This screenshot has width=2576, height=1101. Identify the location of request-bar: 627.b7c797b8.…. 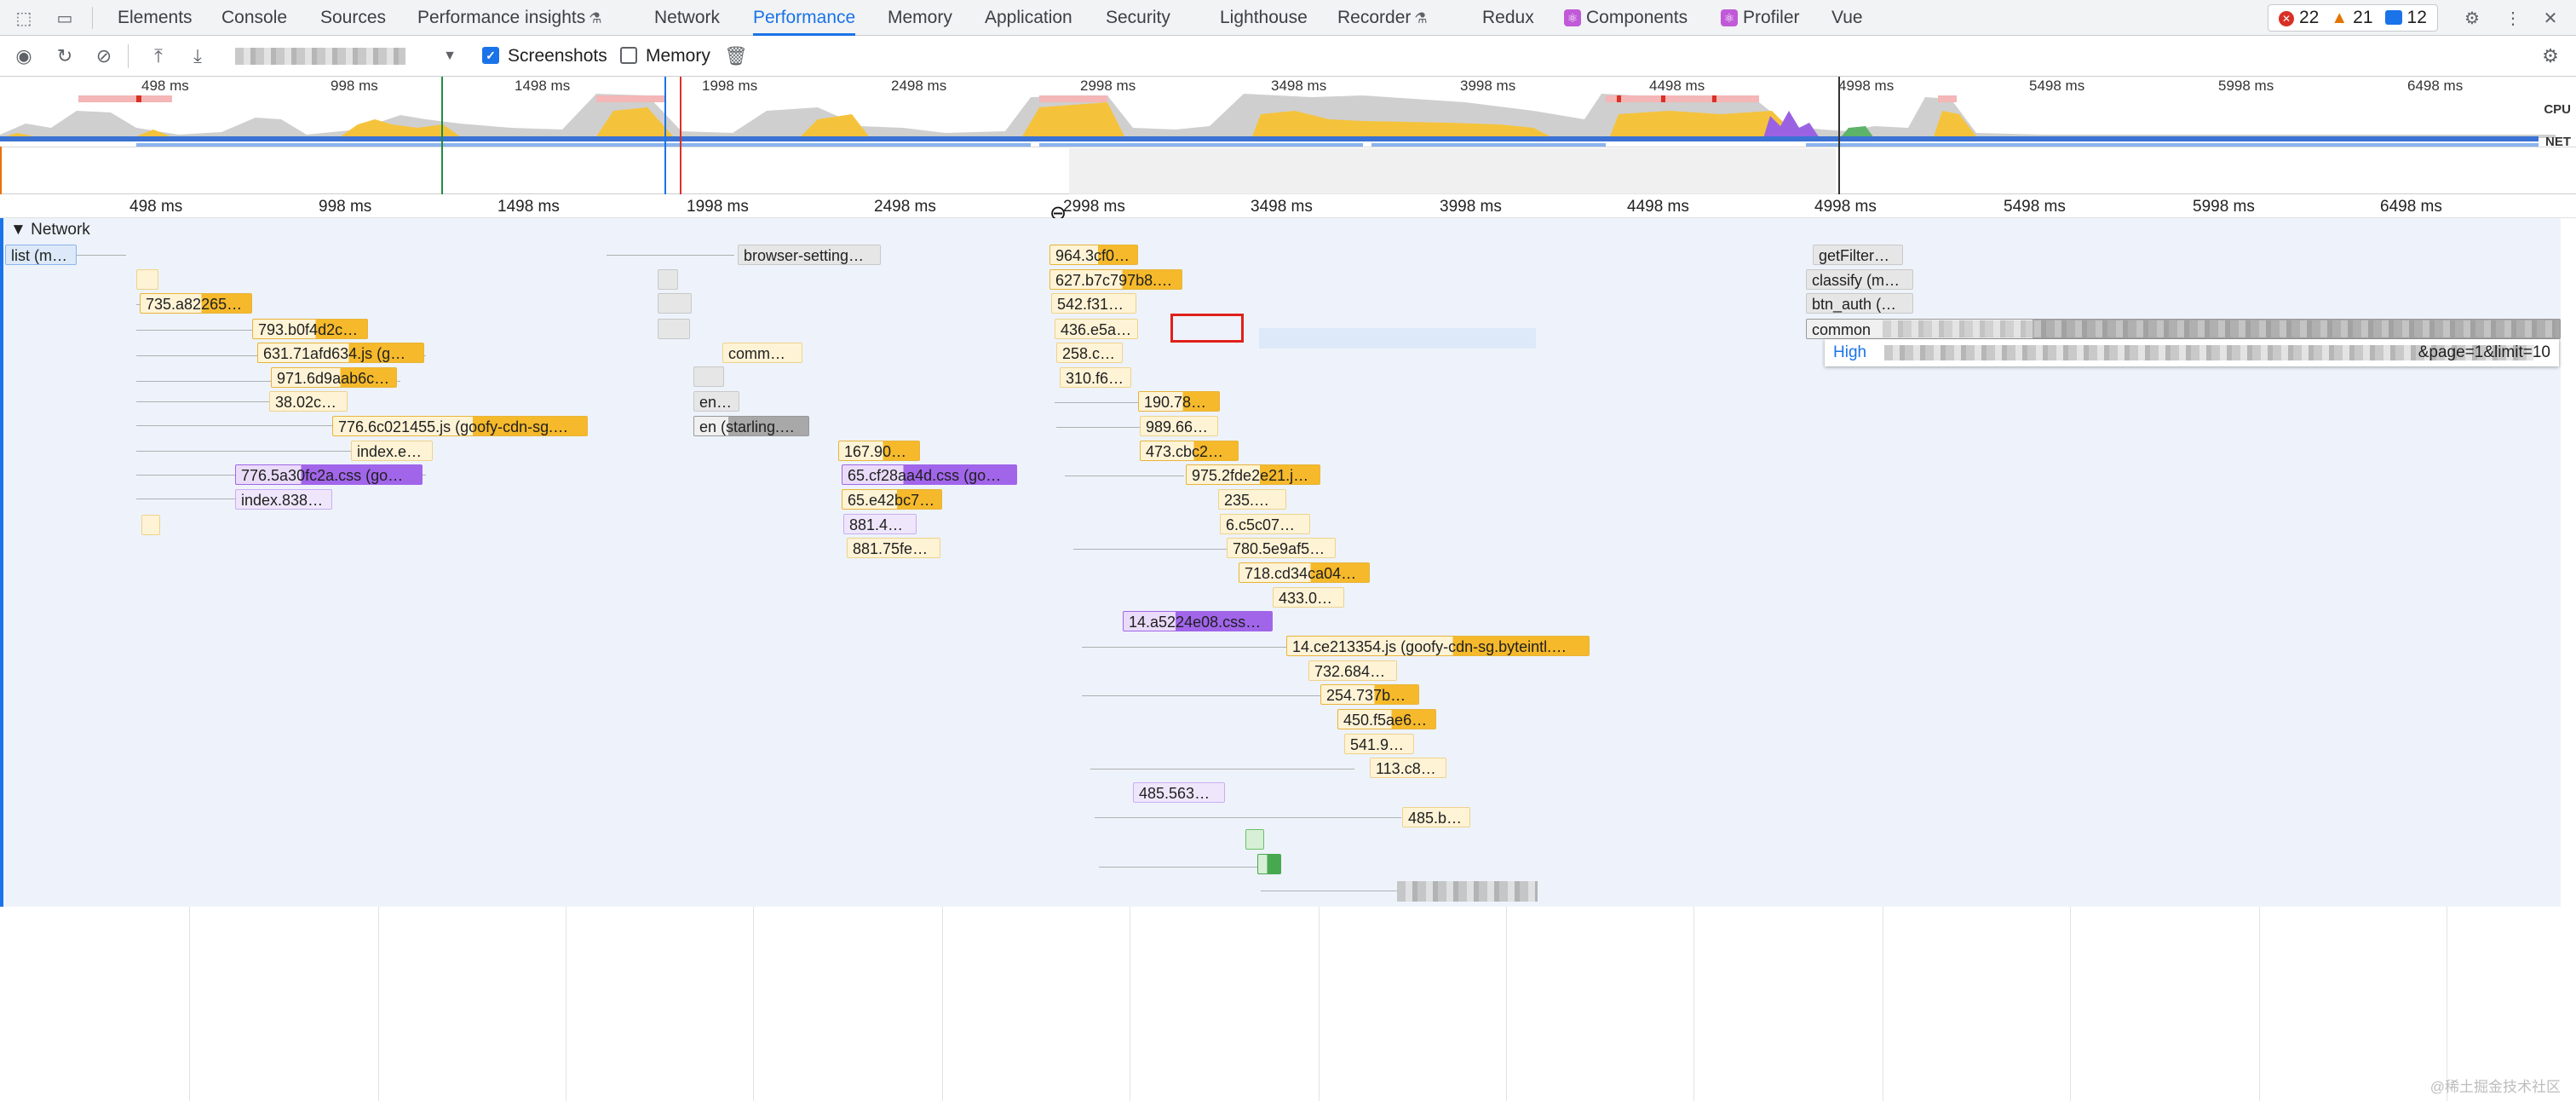
(1116, 279).